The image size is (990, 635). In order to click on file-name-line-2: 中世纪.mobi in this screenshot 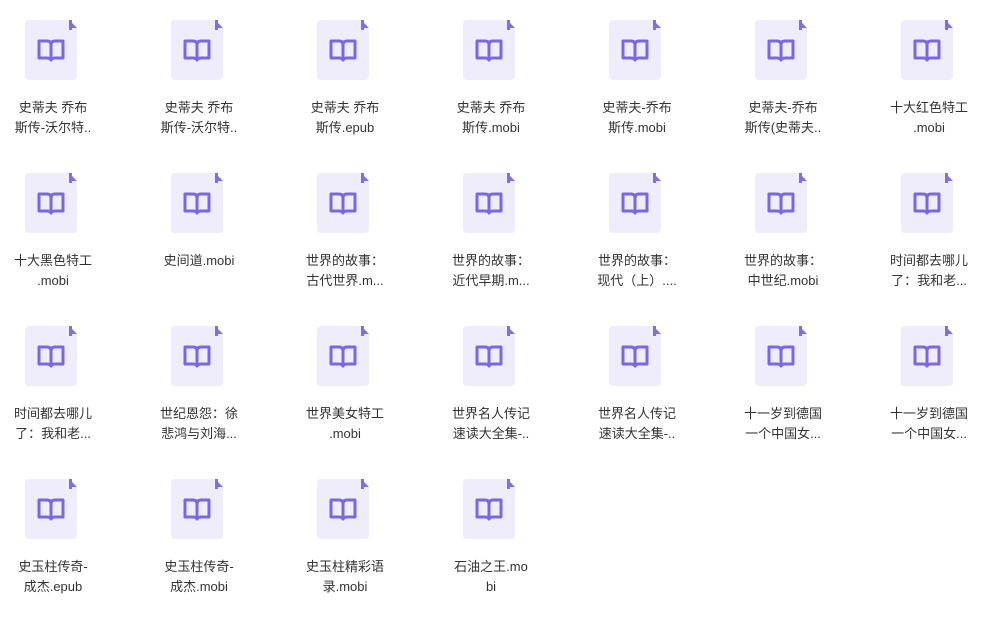, I will do `click(783, 280)`.